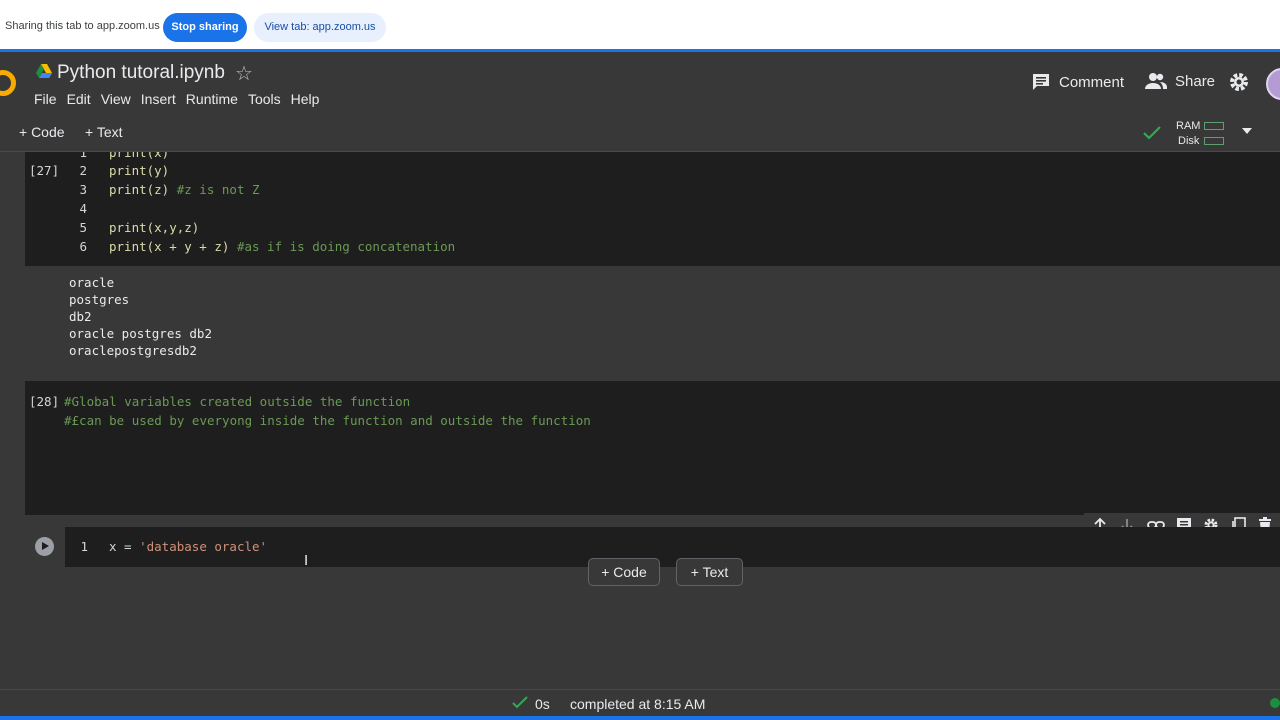 The width and height of the screenshot is (1280, 720). What do you see at coordinates (1275, 703) in the screenshot?
I see `connection-indicator` at bounding box center [1275, 703].